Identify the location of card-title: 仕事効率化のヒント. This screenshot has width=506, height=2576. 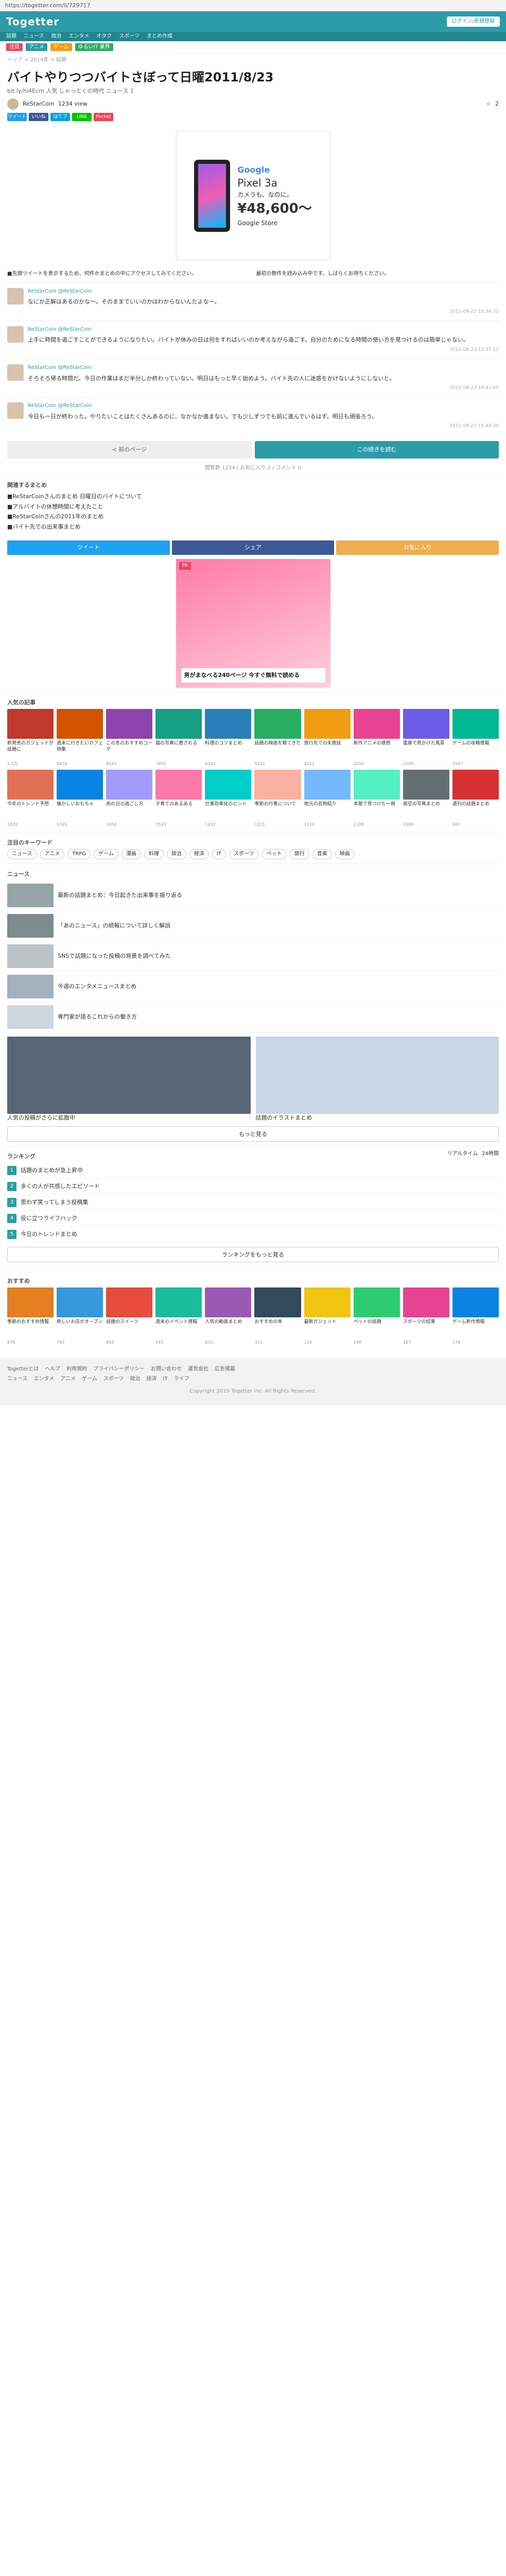
(228, 811).